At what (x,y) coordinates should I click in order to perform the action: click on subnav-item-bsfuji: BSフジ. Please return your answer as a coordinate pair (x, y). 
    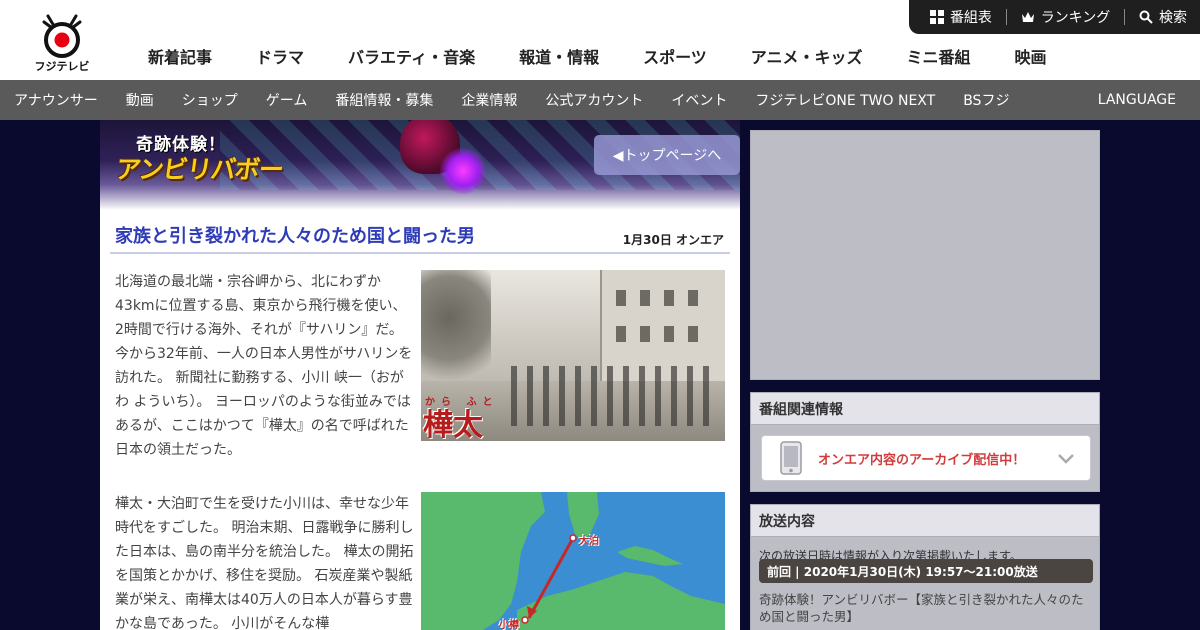
    Looking at the image, I should click on (986, 100).